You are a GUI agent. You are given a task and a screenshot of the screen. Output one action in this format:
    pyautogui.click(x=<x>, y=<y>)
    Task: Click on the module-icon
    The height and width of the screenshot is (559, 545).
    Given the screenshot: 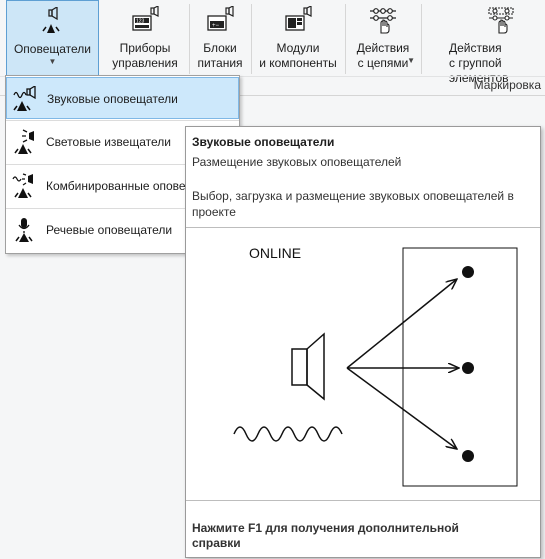 What is the action you would take?
    pyautogui.click(x=298, y=18)
    